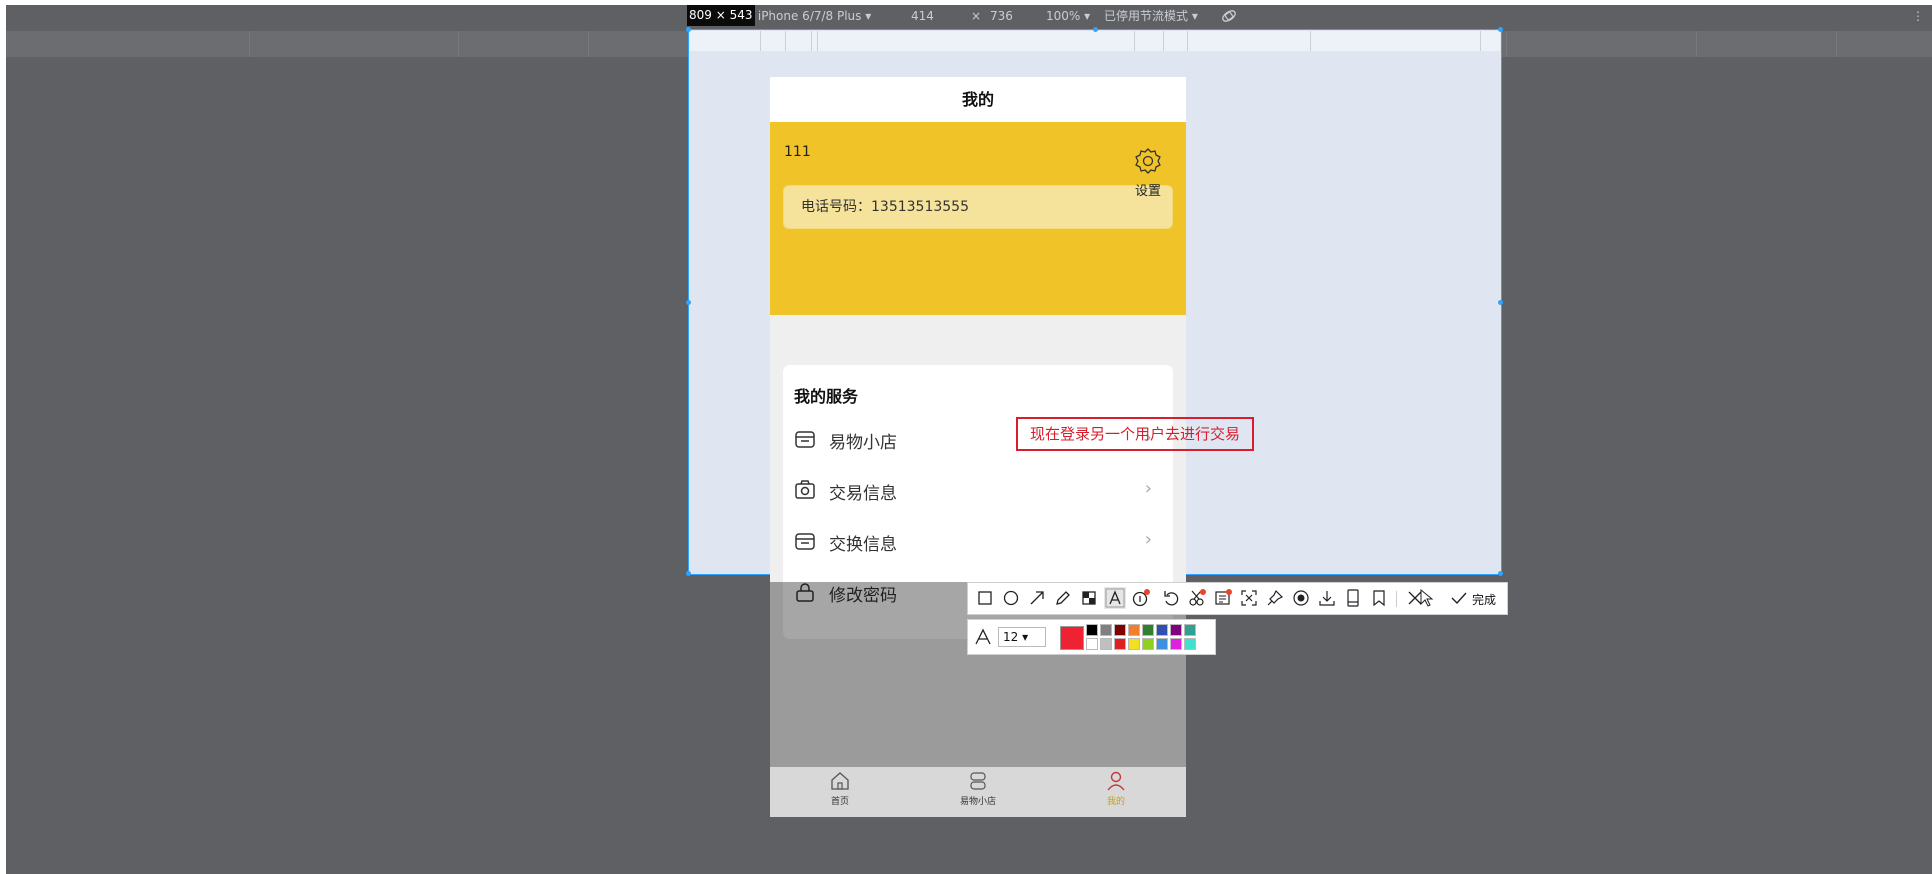 The image size is (1932, 874). What do you see at coordinates (1115, 802) in the screenshot?
I see `tab-label: 我的` at bounding box center [1115, 802].